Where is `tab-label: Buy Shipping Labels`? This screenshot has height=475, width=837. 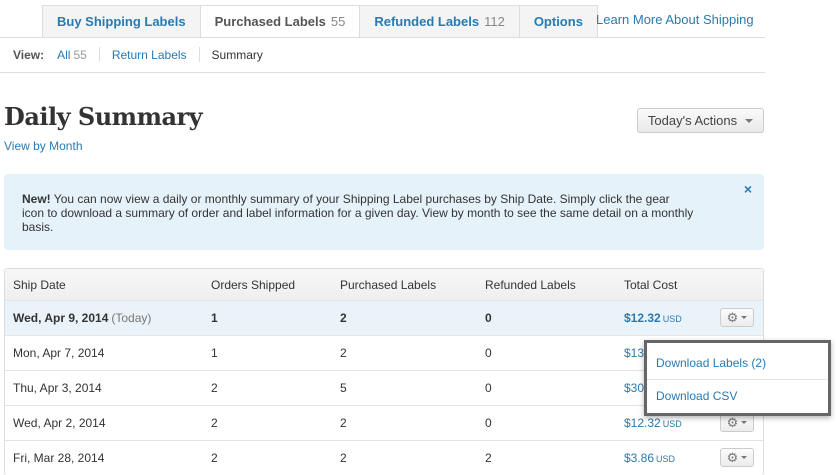 tab-label: Buy Shipping Labels is located at coordinates (121, 21).